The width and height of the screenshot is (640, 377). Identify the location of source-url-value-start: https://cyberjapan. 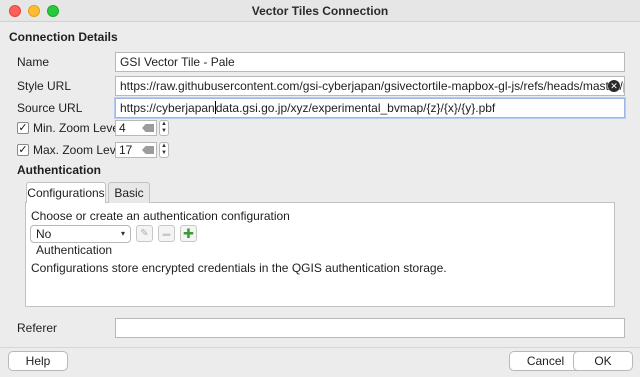
(167, 108).